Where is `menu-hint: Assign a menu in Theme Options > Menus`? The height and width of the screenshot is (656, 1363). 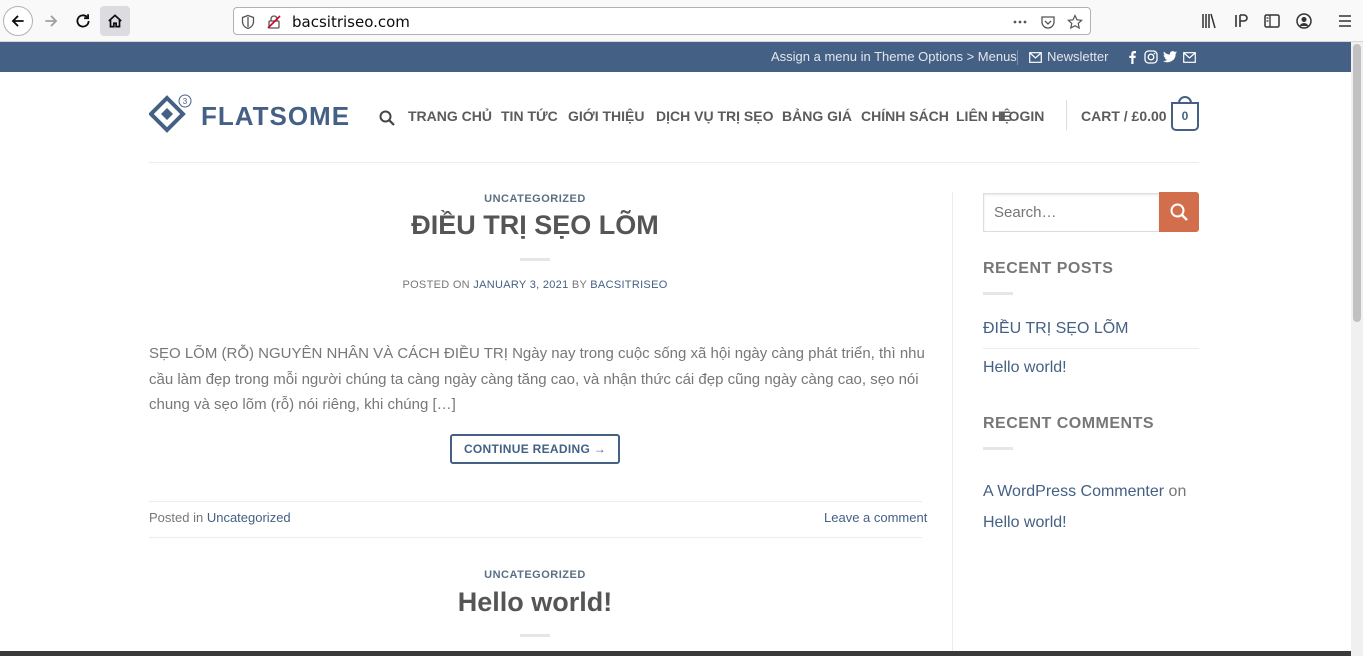
menu-hint: Assign a menu in Theme Options > Menus is located at coordinates (894, 56).